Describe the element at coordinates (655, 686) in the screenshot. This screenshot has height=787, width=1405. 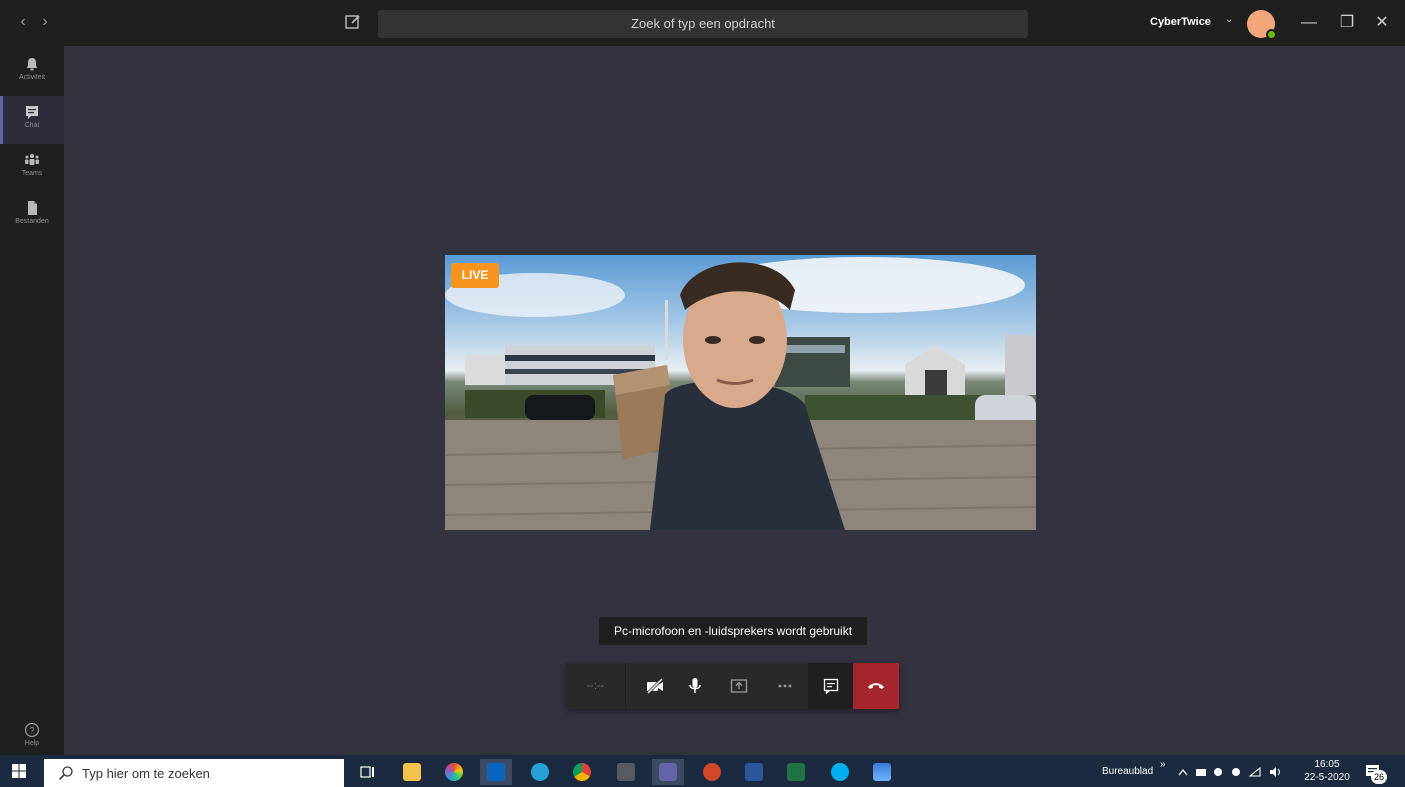
I see `camera-off-icon` at that location.